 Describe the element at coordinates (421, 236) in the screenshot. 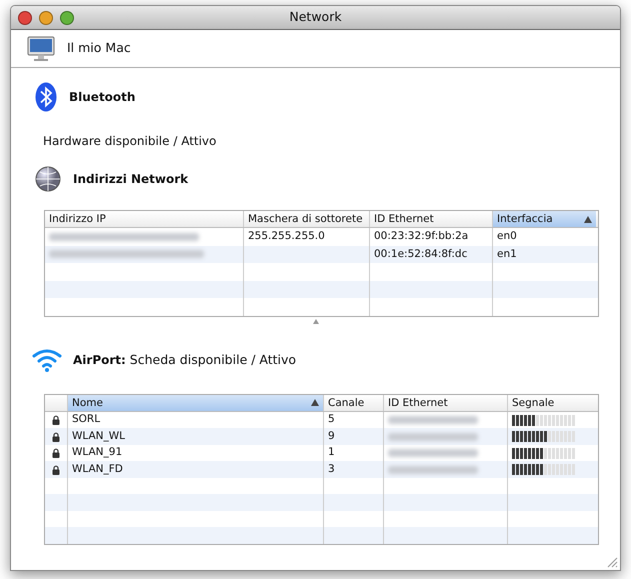

I see `table-cell-text: 00:23:32:9f:bb:2a` at that location.